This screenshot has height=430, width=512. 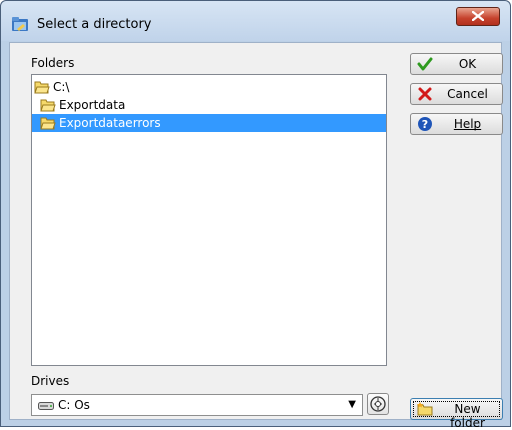 I want to click on new-folder-label: New folder, so click(x=467, y=416).